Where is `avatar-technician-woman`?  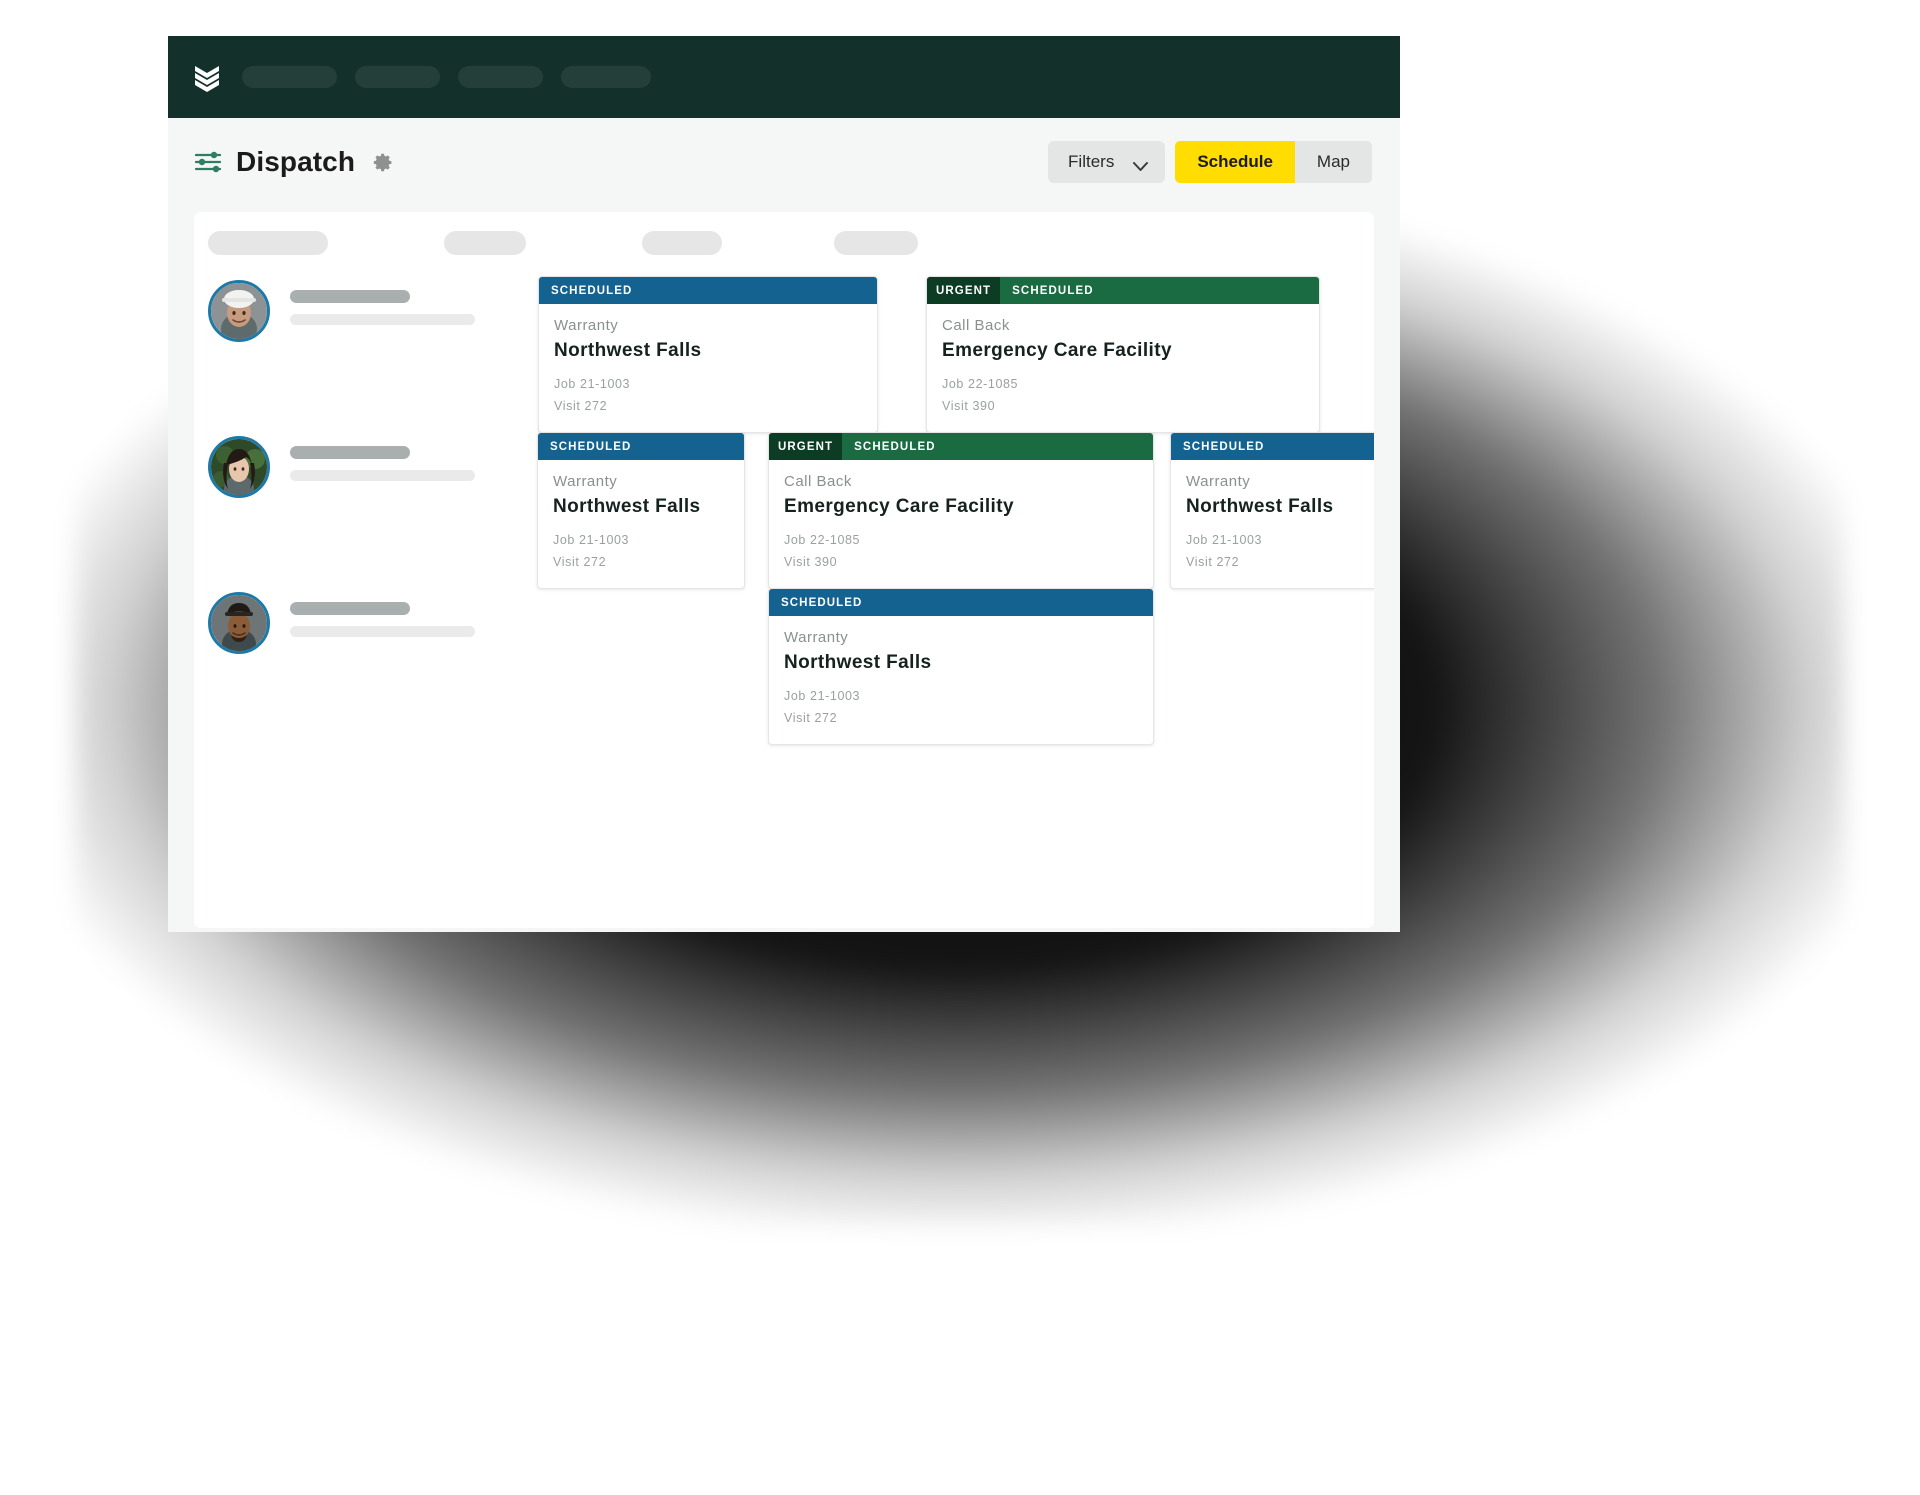 avatar-technician-woman is located at coordinates (239, 467).